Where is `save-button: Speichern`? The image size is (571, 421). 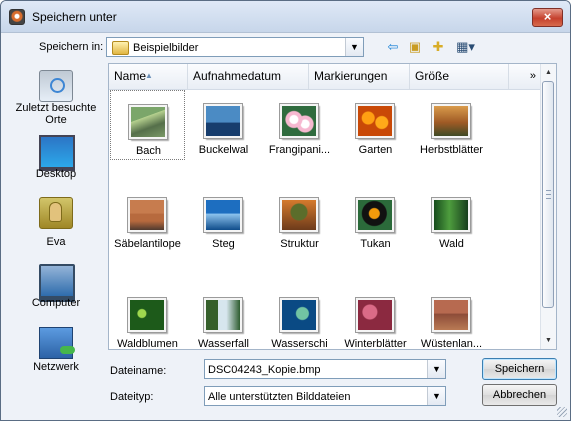
save-button: Speichern is located at coordinates (519, 369).